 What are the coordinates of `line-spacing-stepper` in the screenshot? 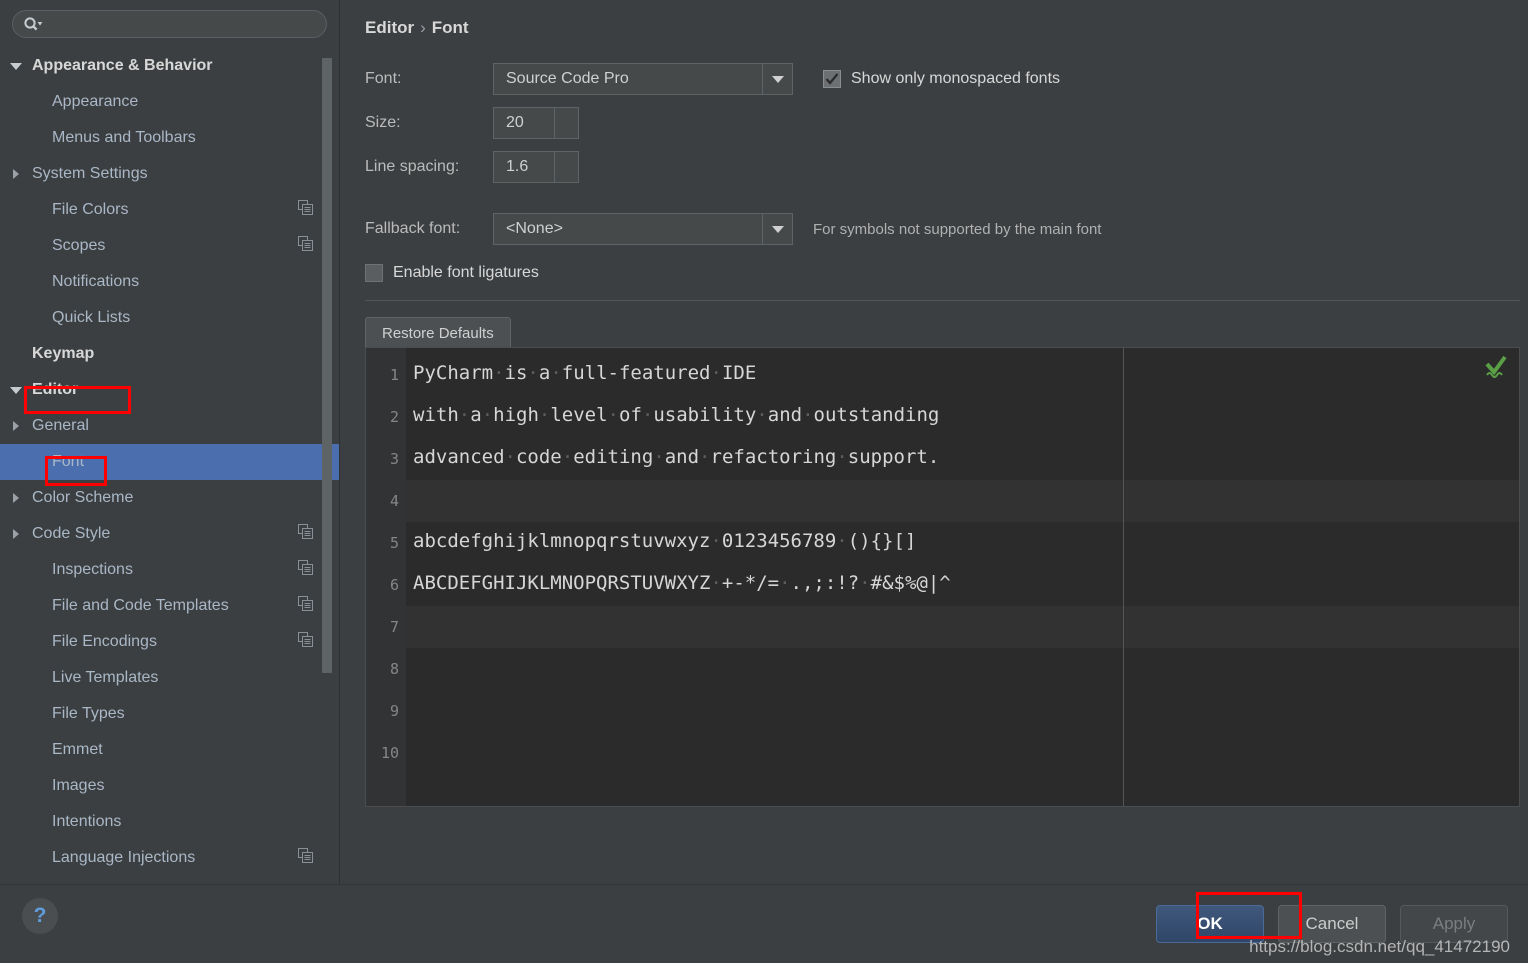 It's located at (566, 167).